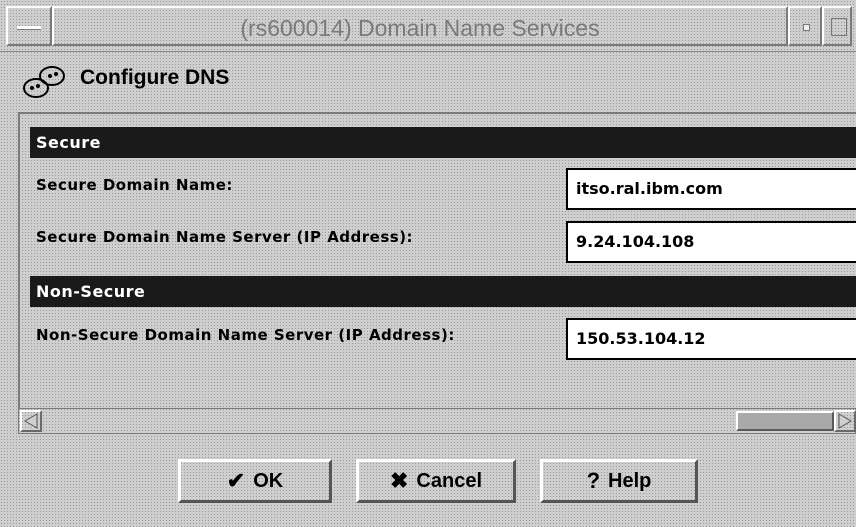 This screenshot has height=527, width=856. What do you see at coordinates (420, 26) in the screenshot?
I see `window-title: (rs600014) Domain Name Services` at bounding box center [420, 26].